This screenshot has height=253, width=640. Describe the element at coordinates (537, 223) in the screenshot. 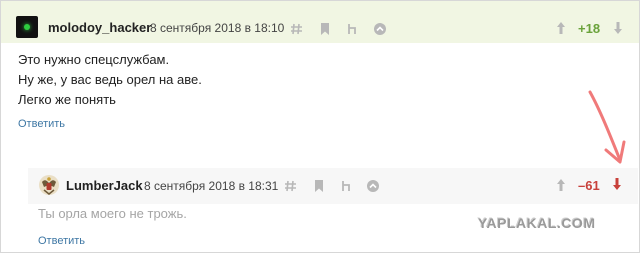

I see `site-watermark: YAPLAKAL.COM` at that location.